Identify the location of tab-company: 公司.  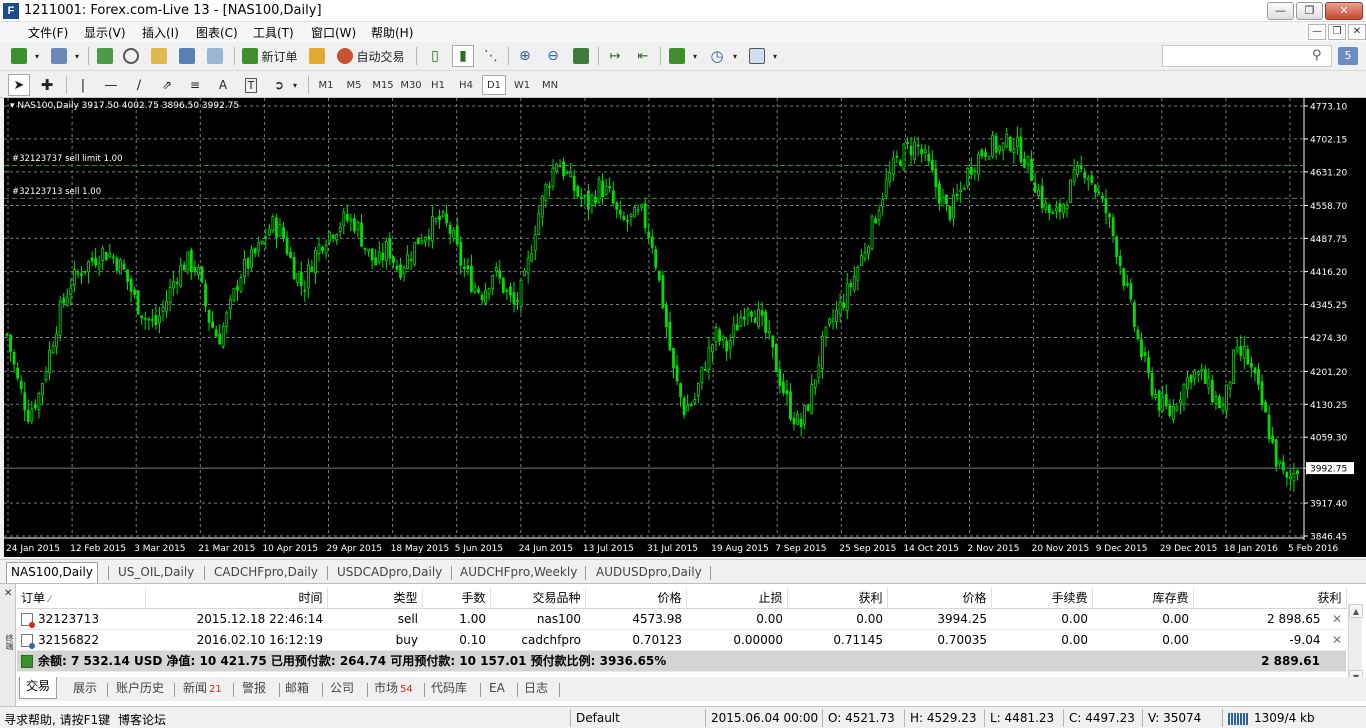
(342, 689).